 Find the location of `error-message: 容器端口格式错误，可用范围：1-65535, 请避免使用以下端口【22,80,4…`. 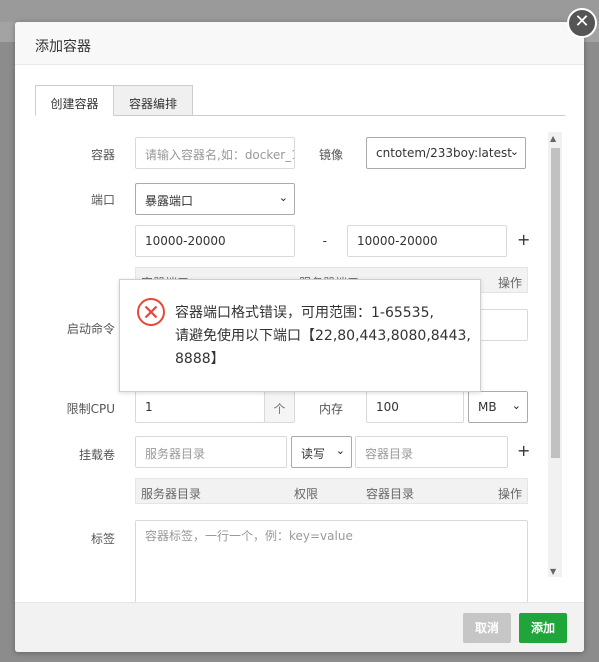

error-message: 容器端口格式错误，可用范围：1-65535, 请避免使用以下端口【22,80,4… is located at coordinates (325, 336).